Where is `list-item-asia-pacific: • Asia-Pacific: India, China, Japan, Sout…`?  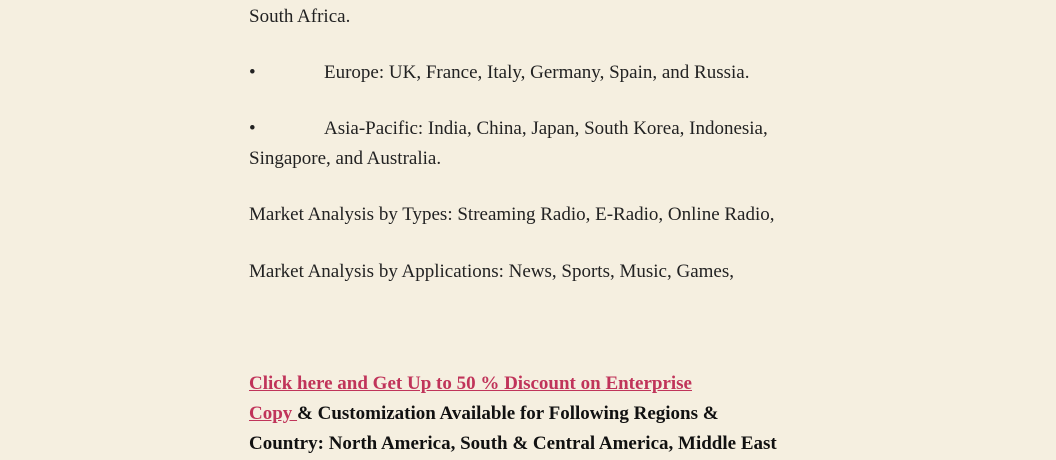
list-item-asia-pacific: • Asia-Pacific: India, China, Japan, Sout… is located at coordinates (508, 144).